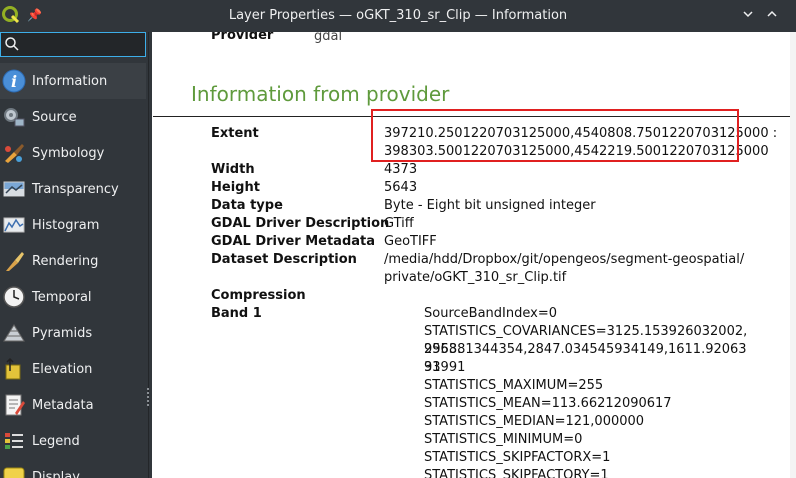  I want to click on vertical-scrollbar, so click(793, 255).